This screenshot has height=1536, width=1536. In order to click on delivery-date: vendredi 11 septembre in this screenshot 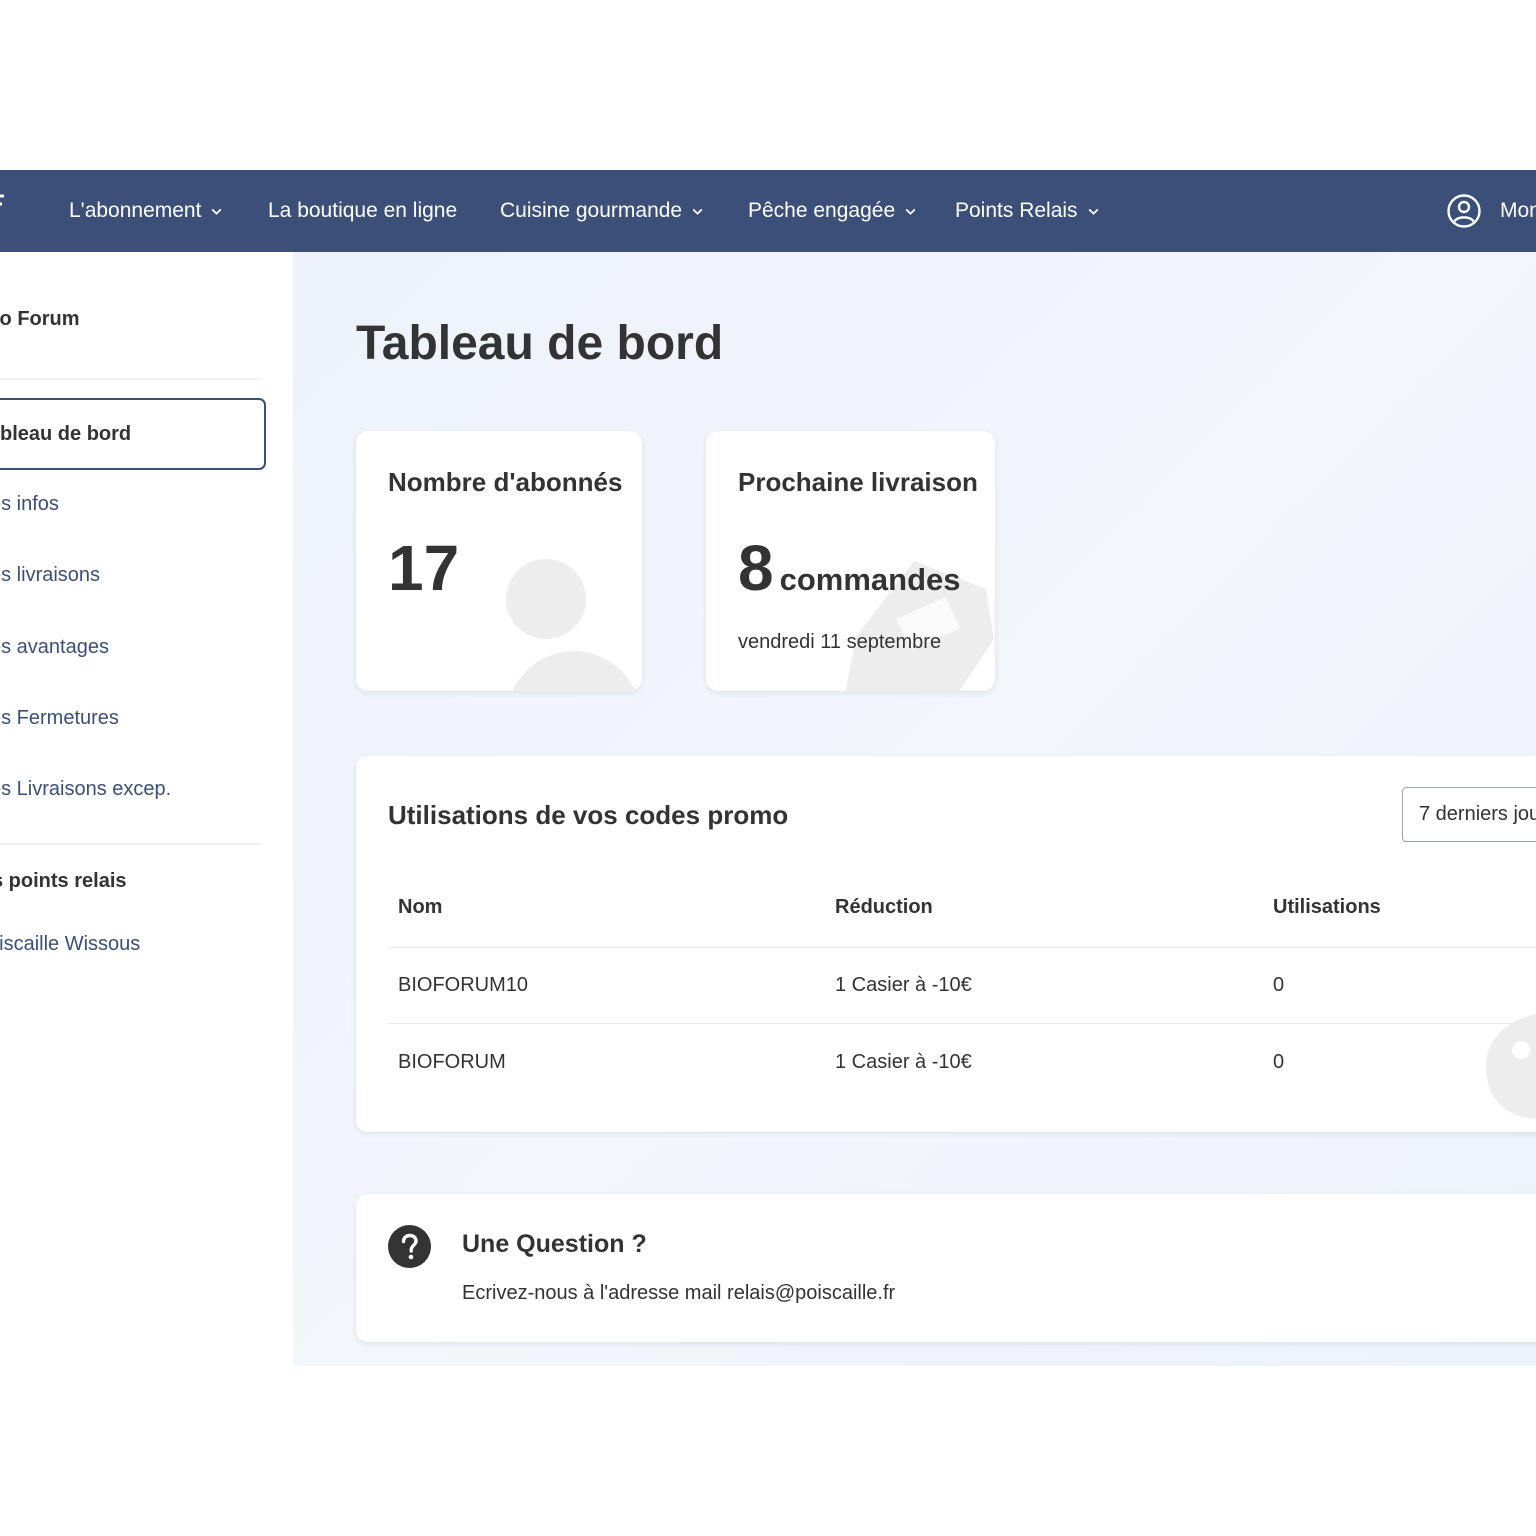, I will do `click(840, 642)`.